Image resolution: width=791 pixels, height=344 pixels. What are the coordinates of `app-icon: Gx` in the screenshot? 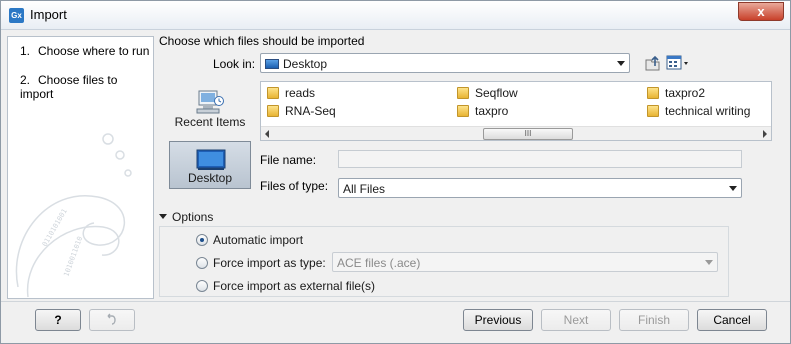 It's located at (16, 15).